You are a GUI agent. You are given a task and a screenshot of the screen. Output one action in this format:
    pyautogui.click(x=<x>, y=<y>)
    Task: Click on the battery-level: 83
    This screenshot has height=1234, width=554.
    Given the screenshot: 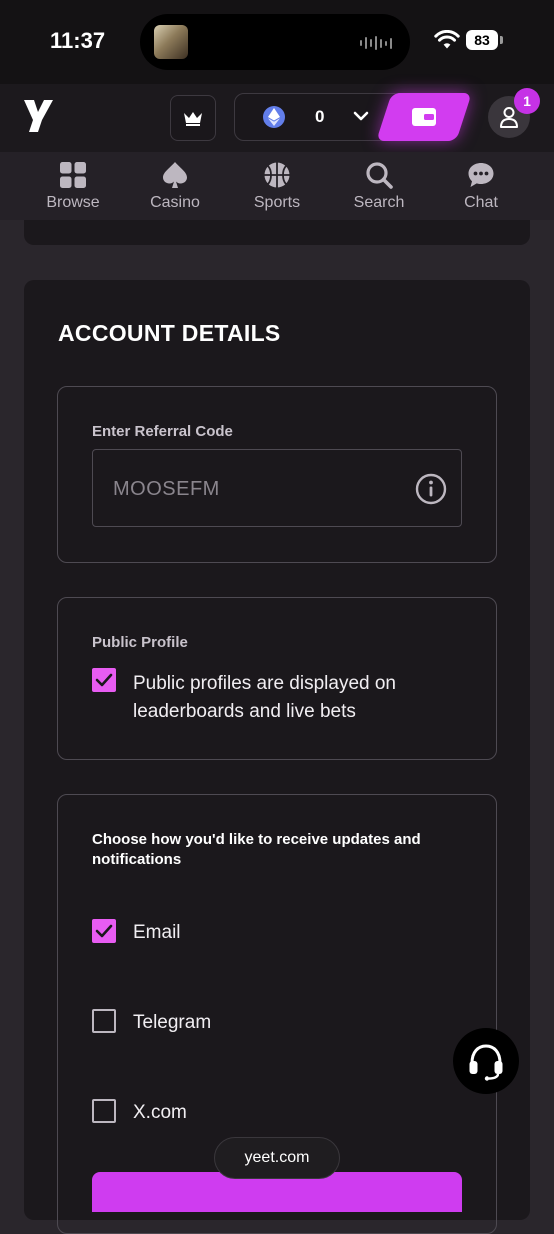 What is the action you would take?
    pyautogui.click(x=482, y=40)
    